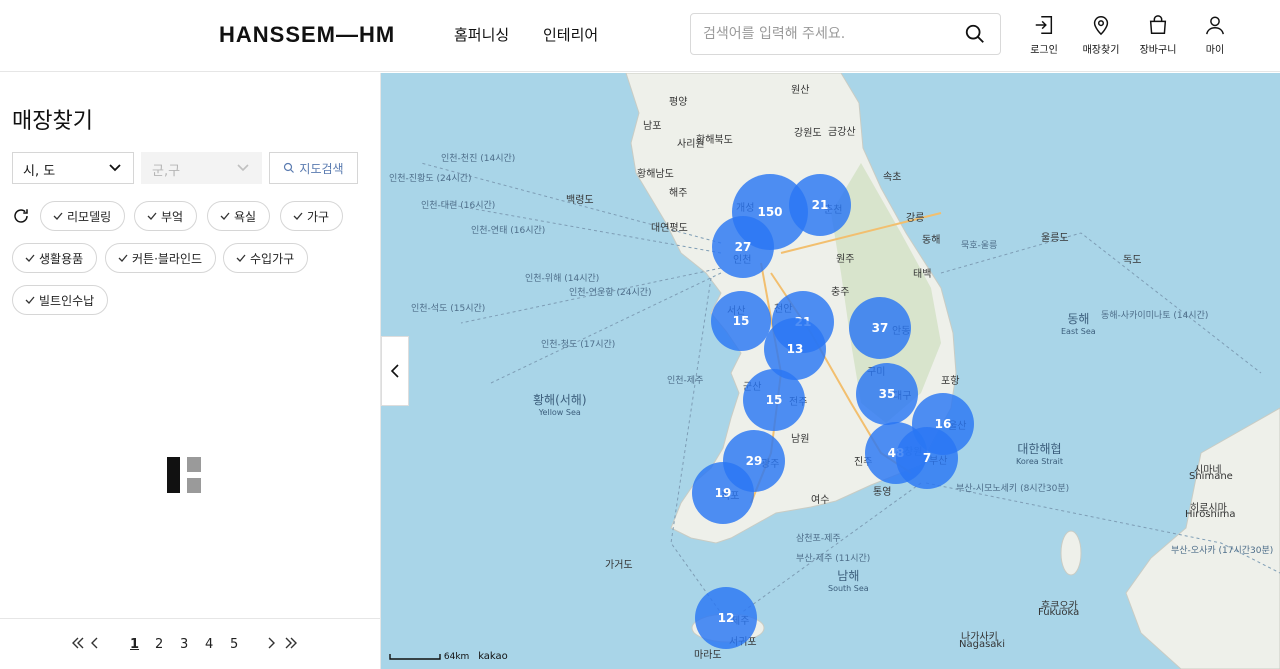 The width and height of the screenshot is (1280, 669). What do you see at coordinates (448, 309) in the screenshot?
I see `ferry-route-label: 인천-석도 (15시간)` at bounding box center [448, 309].